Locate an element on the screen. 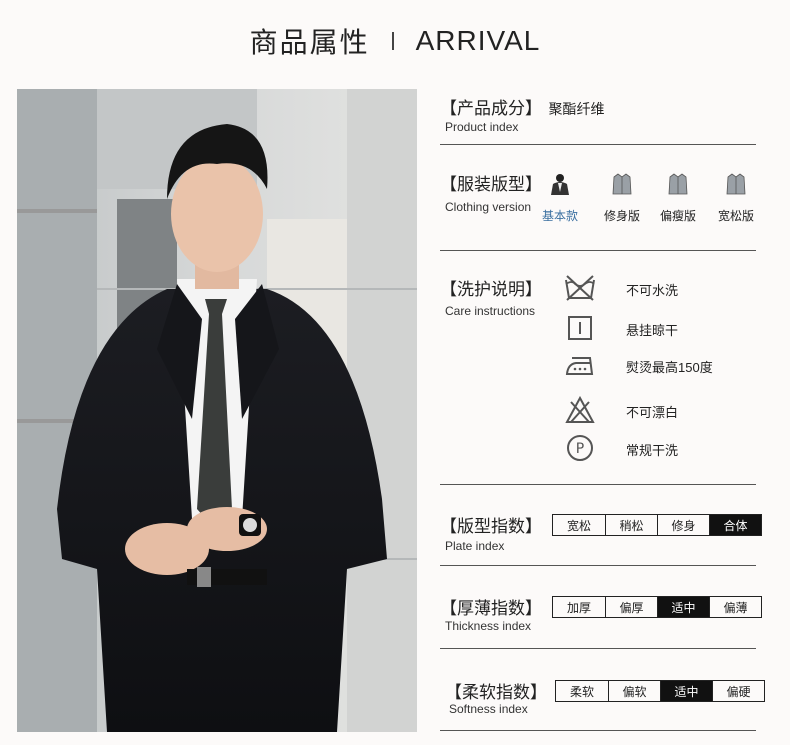  fit-index-option: 宽松 is located at coordinates (578, 525).